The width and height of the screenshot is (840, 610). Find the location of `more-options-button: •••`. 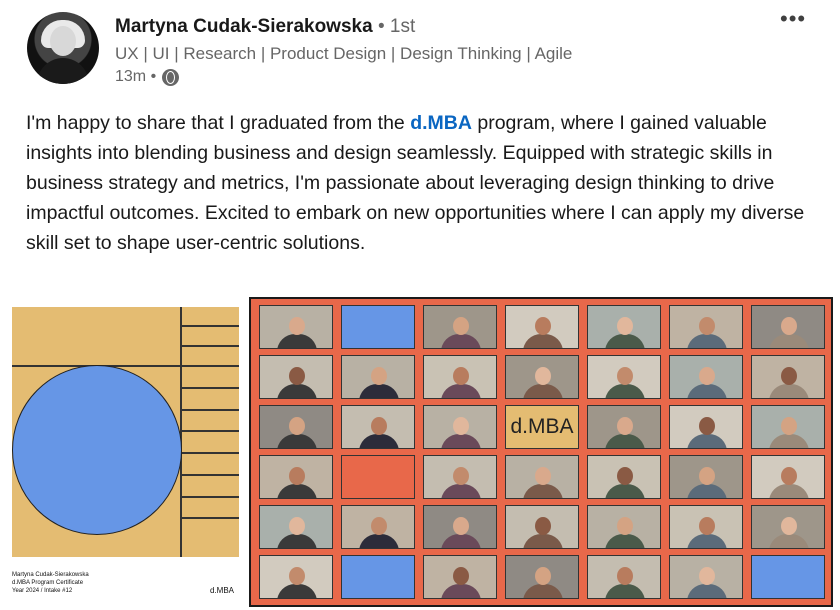

more-options-button: ••• is located at coordinates (793, 19).